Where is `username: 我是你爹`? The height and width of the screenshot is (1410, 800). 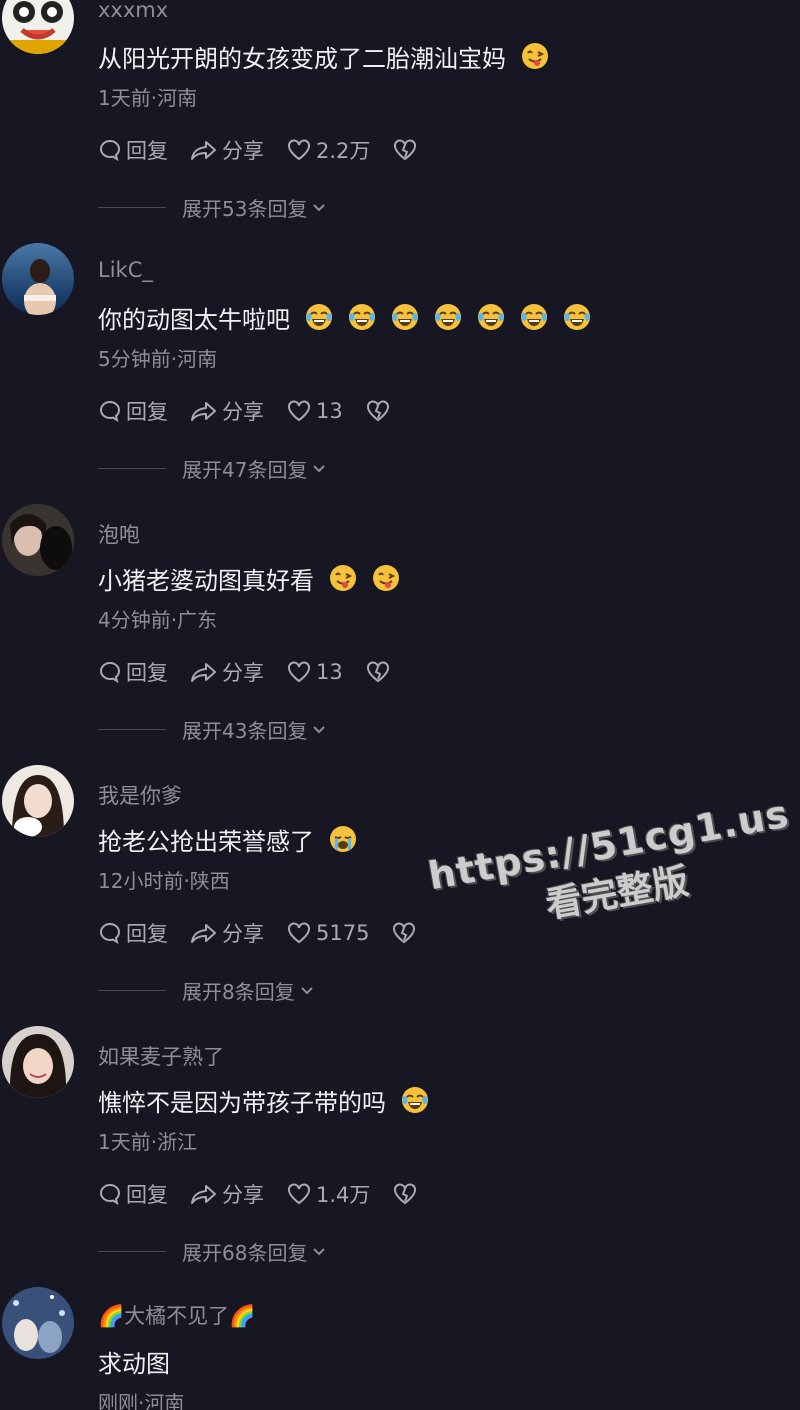
username: 我是你爹 is located at coordinates (140, 795).